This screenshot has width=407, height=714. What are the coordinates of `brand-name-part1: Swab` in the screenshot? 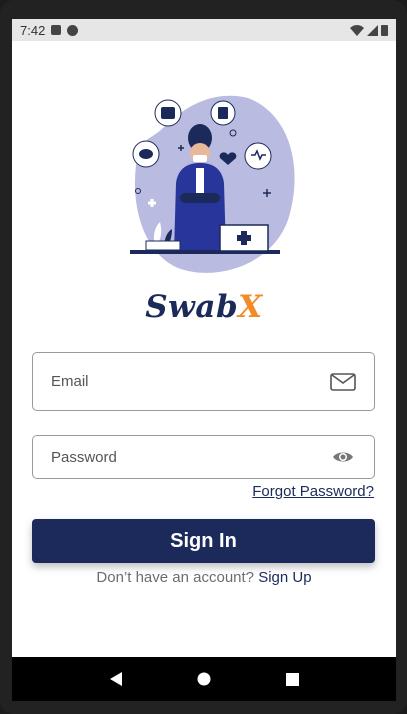 It's located at (192, 307).